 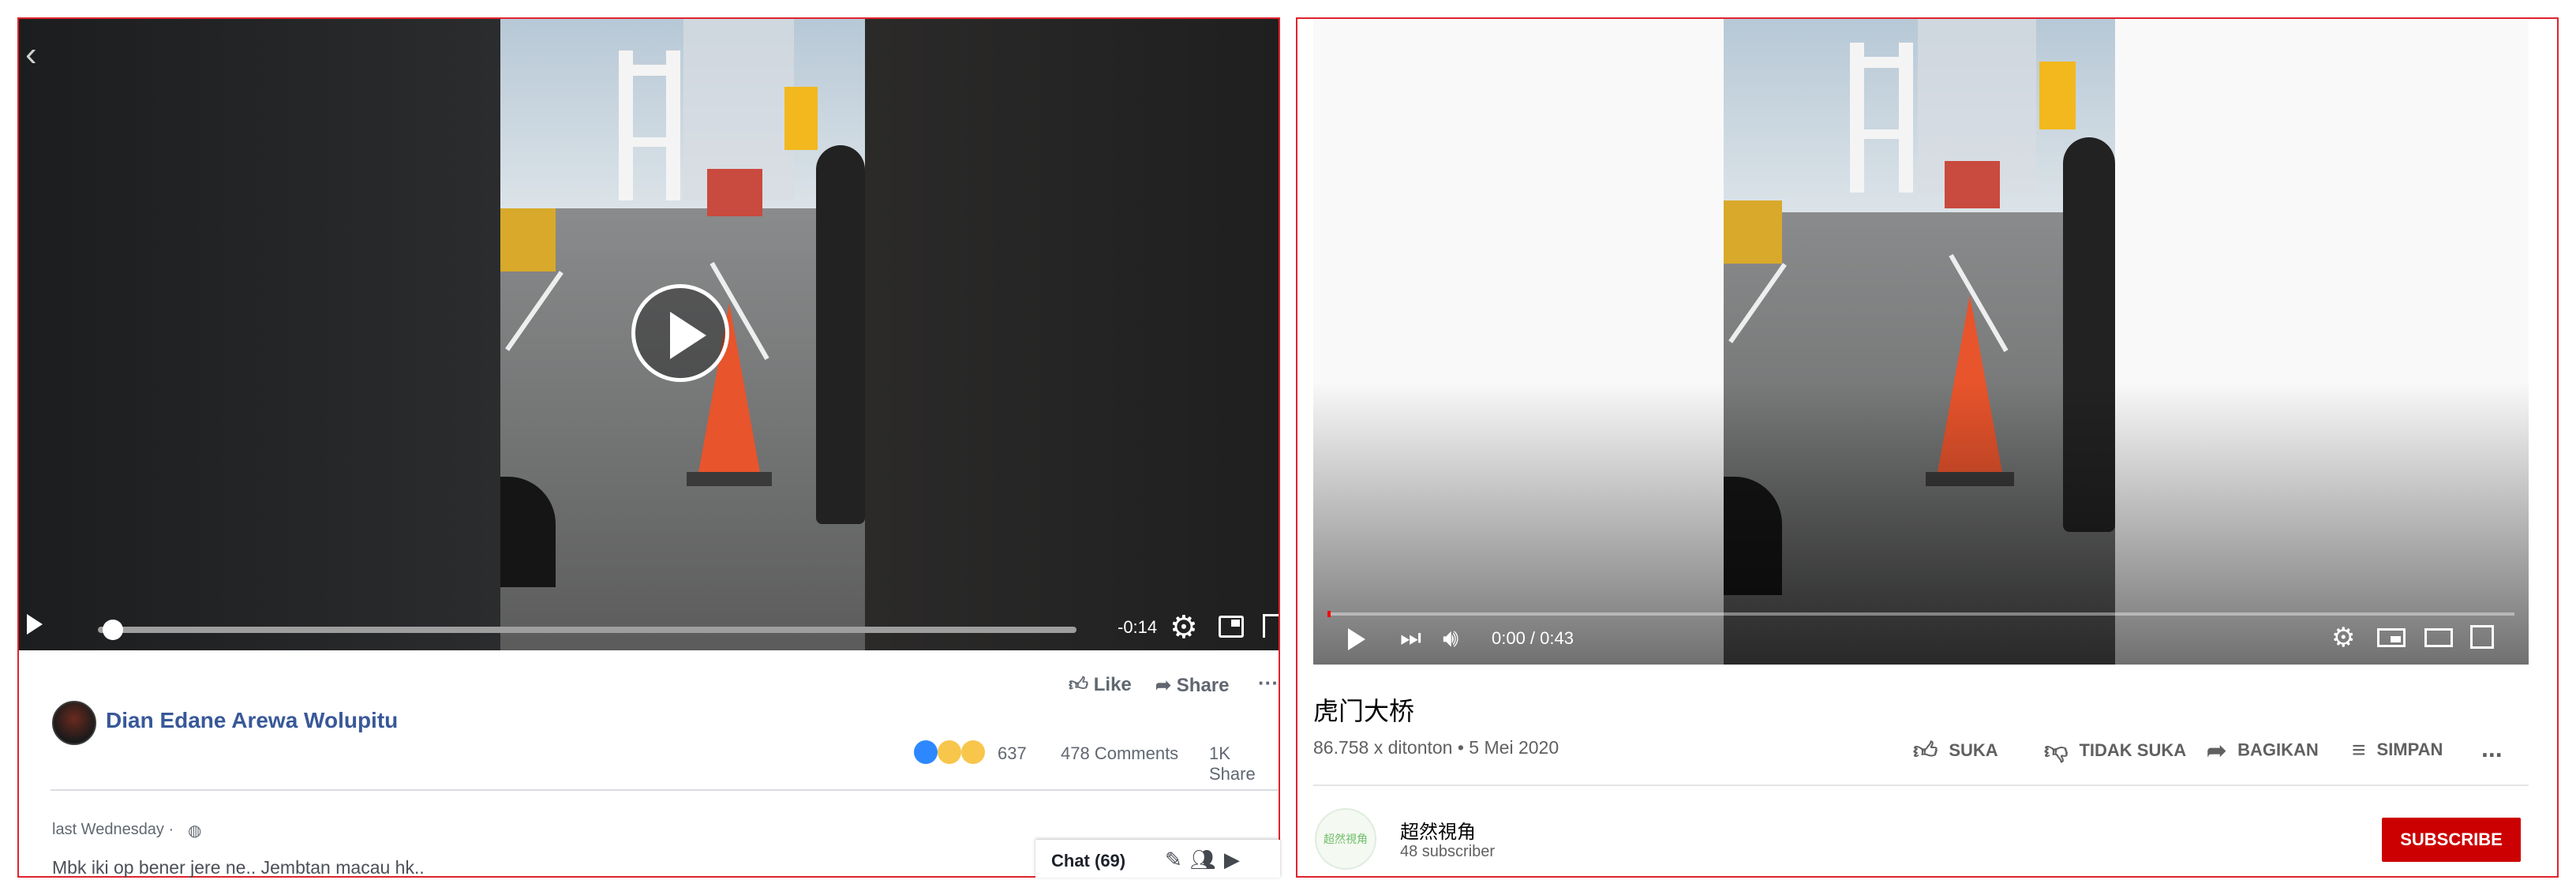 What do you see at coordinates (1088, 861) in the screenshot?
I see `chat-label: Chat (69)` at bounding box center [1088, 861].